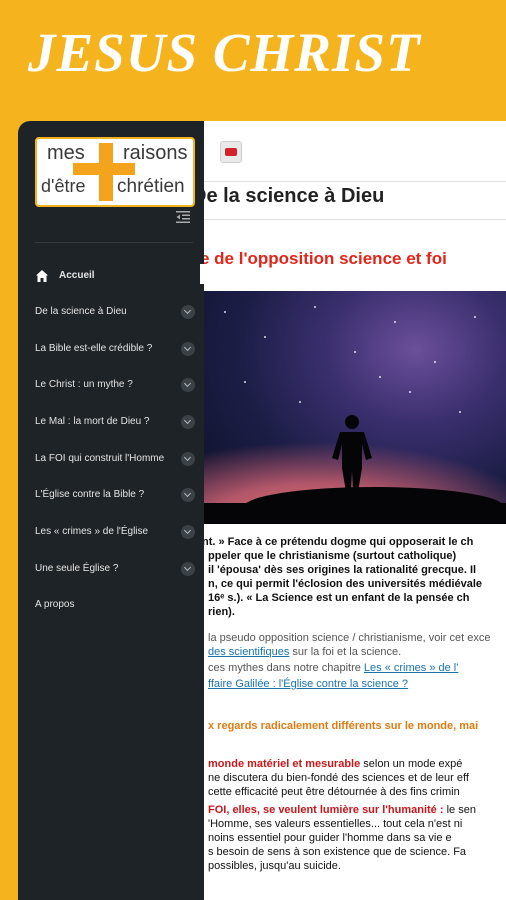 The image size is (506, 900). Describe the element at coordinates (352, 453) in the screenshot. I see `person-silhouette` at that location.